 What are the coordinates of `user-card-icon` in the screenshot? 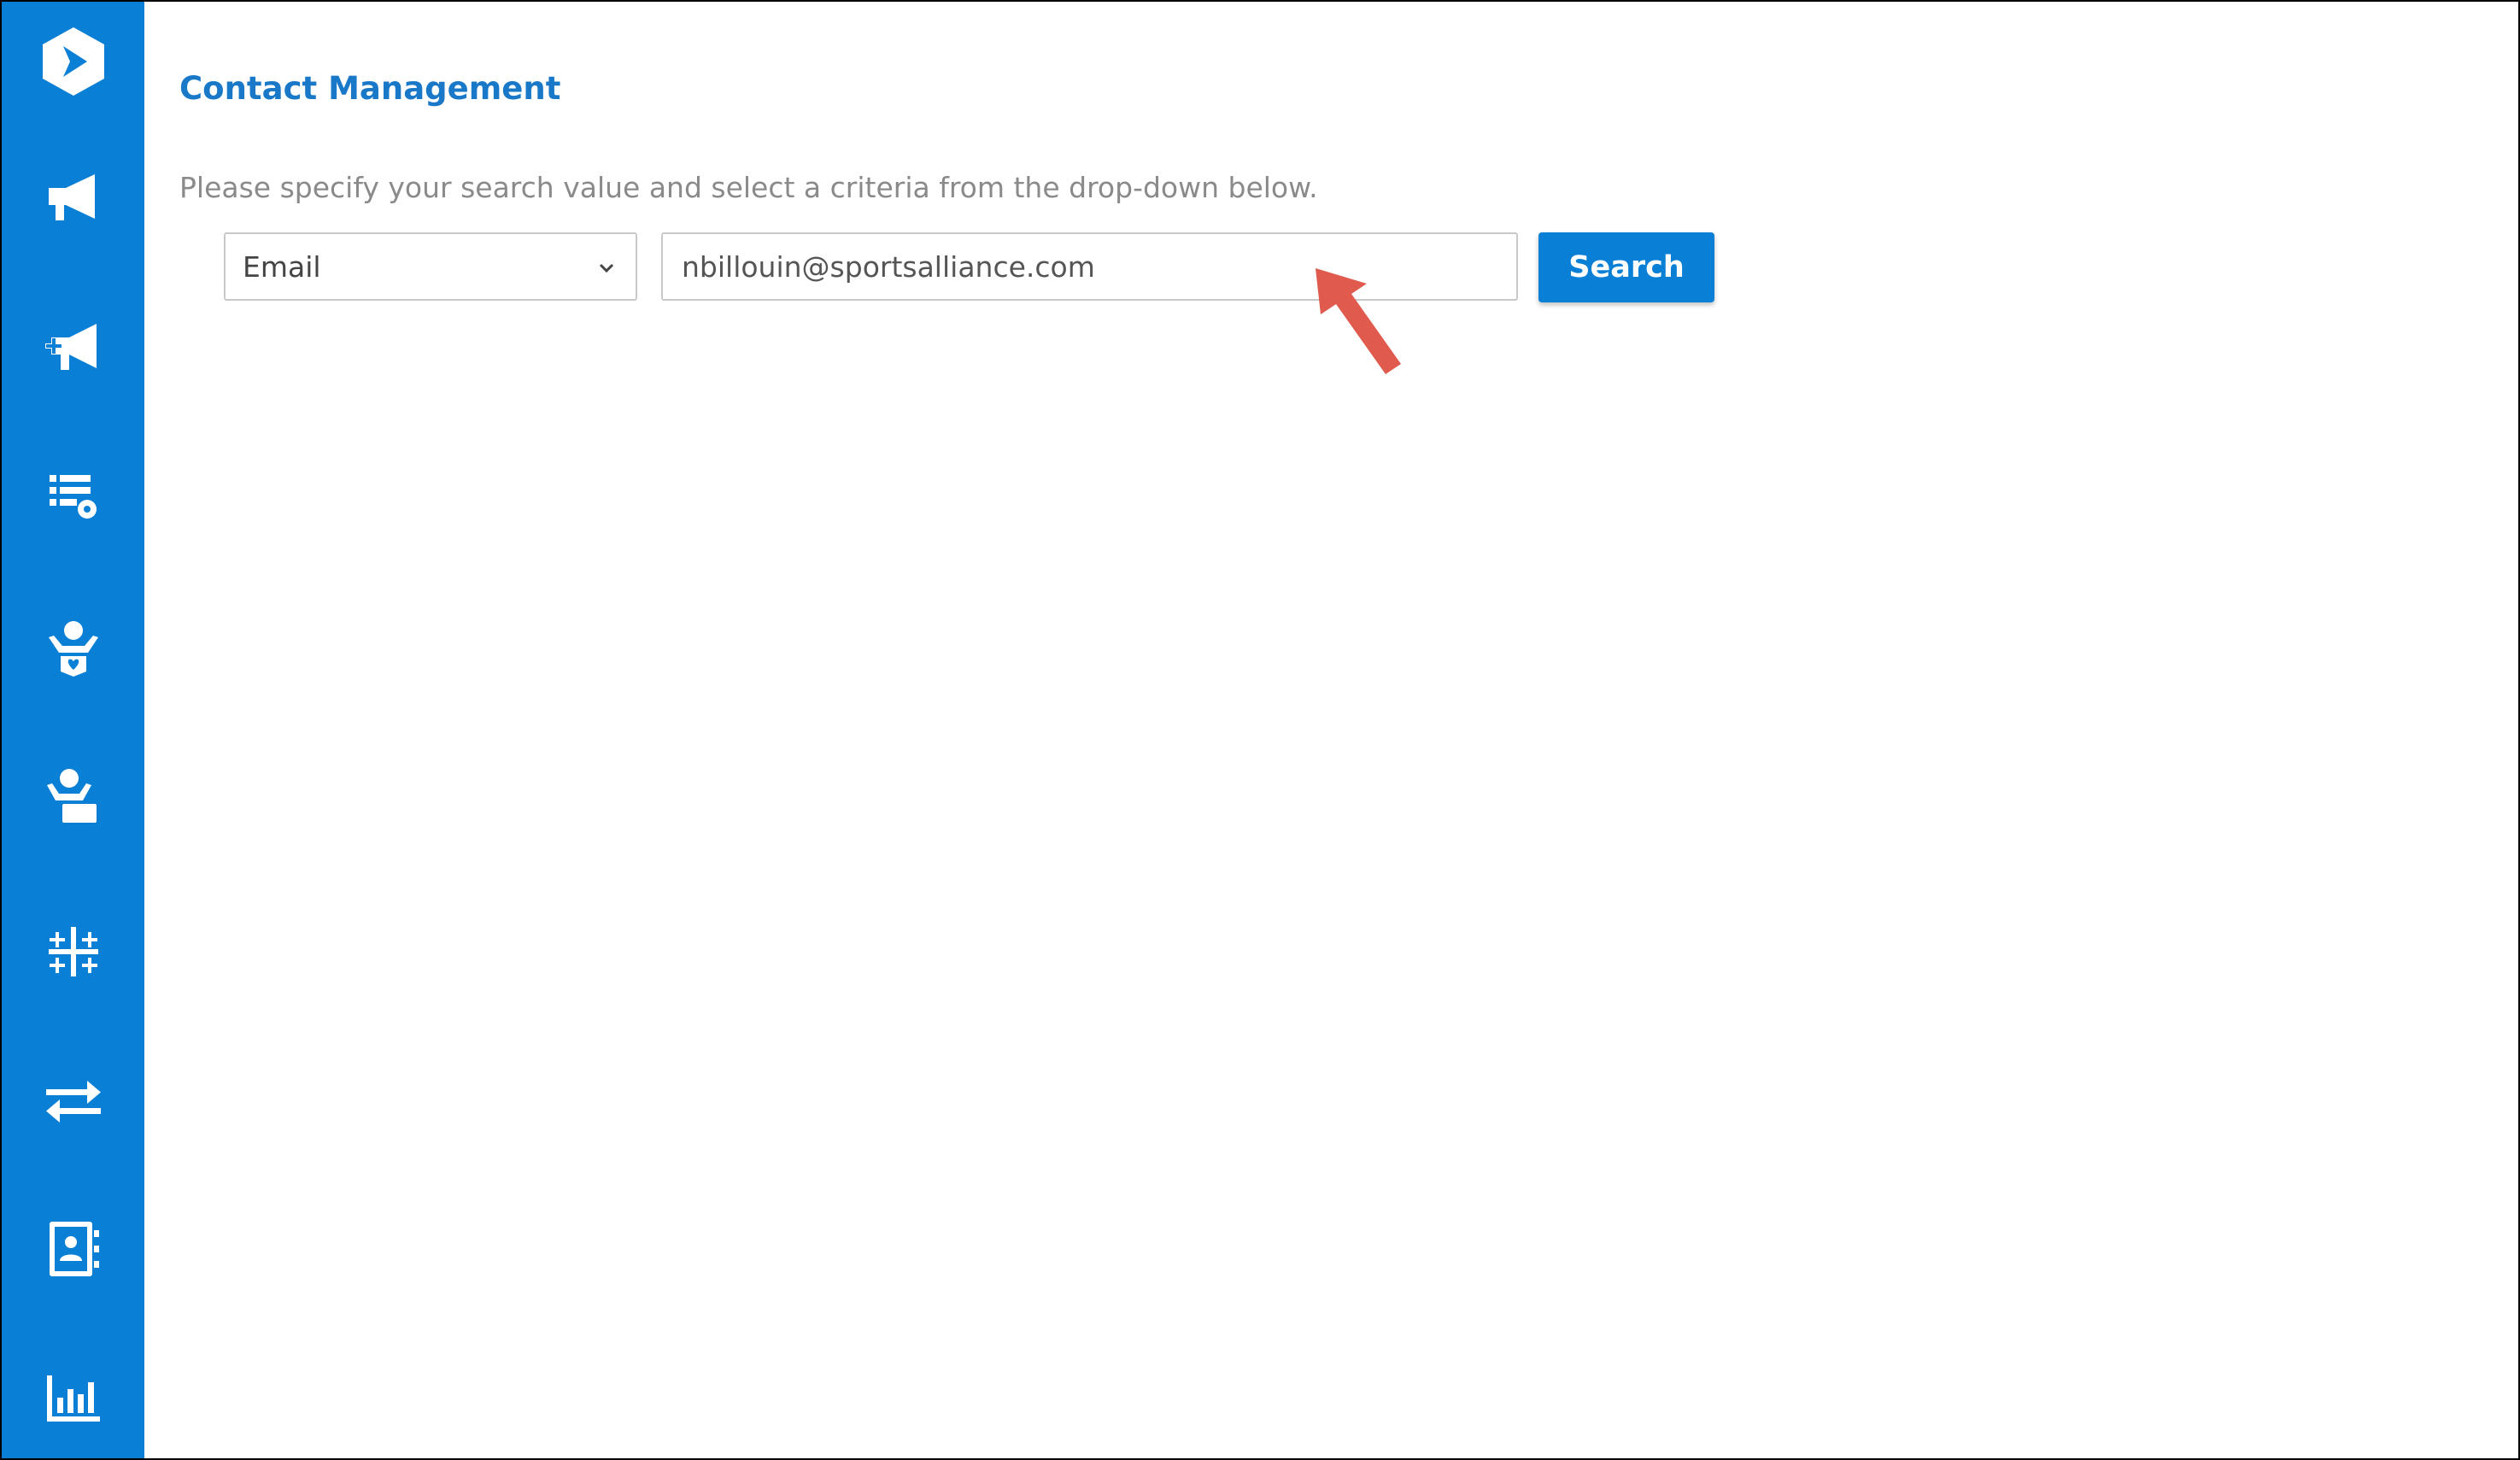 It's located at (71, 796).